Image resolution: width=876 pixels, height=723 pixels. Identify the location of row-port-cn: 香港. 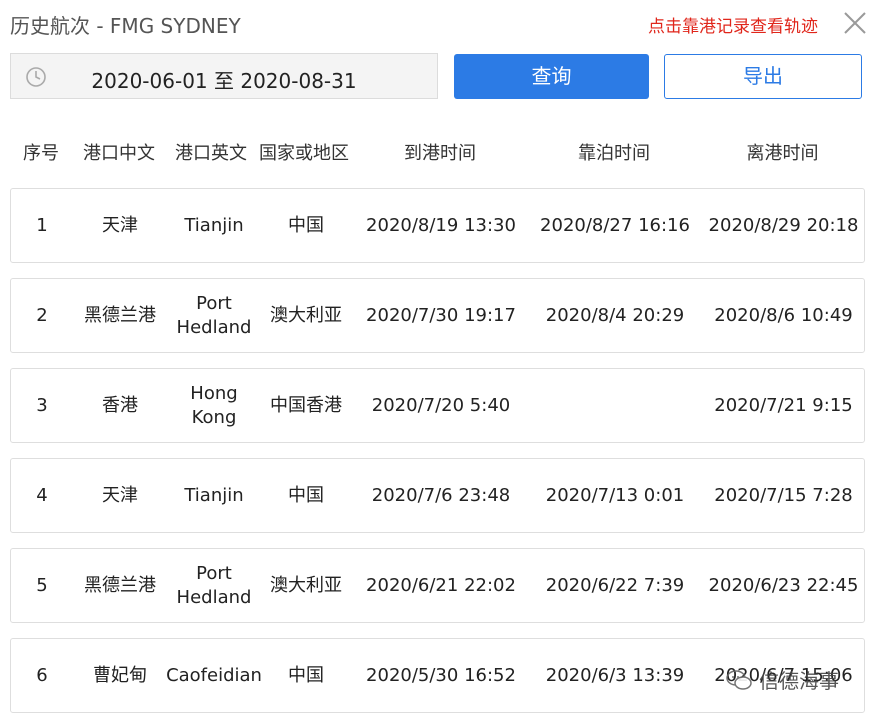
(120, 405).